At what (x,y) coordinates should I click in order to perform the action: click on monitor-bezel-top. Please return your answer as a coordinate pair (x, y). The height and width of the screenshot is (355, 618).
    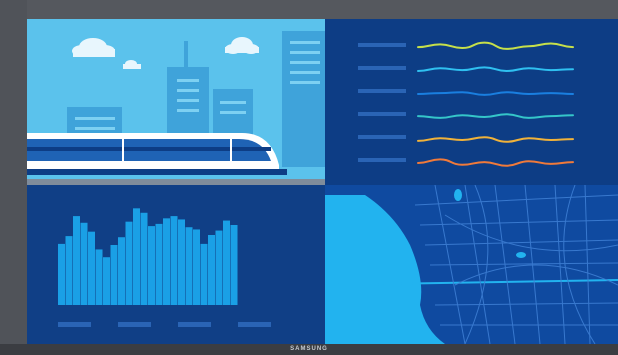
    Looking at the image, I should click on (309, 9).